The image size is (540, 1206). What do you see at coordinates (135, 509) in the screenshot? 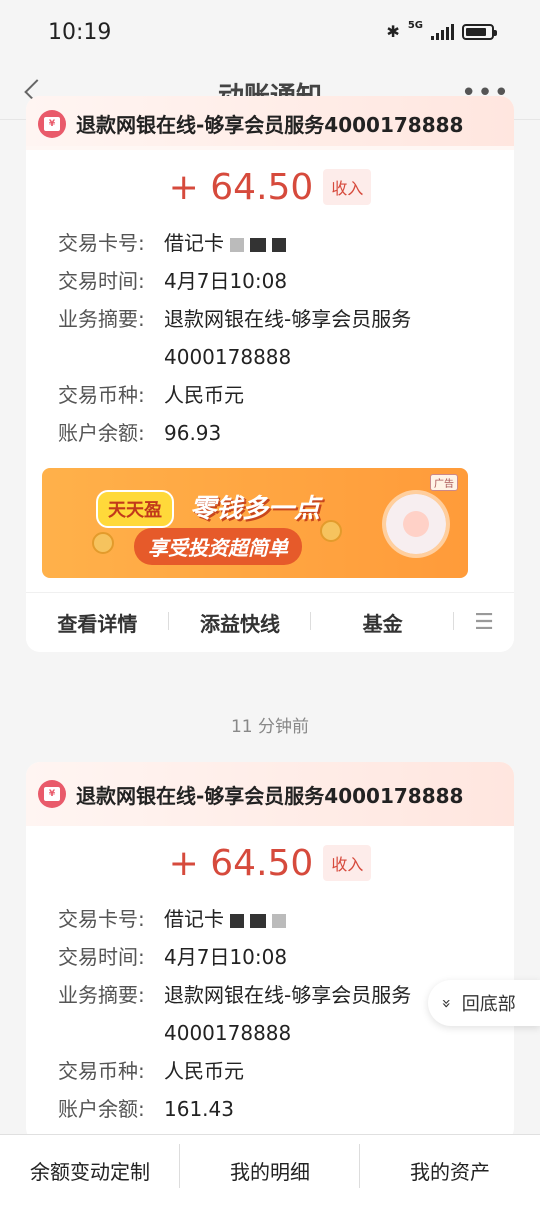
I see `ad-logo: 天天盈` at bounding box center [135, 509].